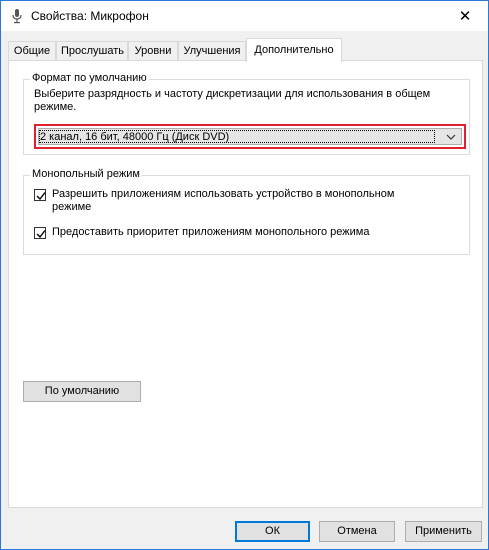 The image size is (489, 550). What do you see at coordinates (212, 50) in the screenshot?
I see `tab-enhancements: Улучшения` at bounding box center [212, 50].